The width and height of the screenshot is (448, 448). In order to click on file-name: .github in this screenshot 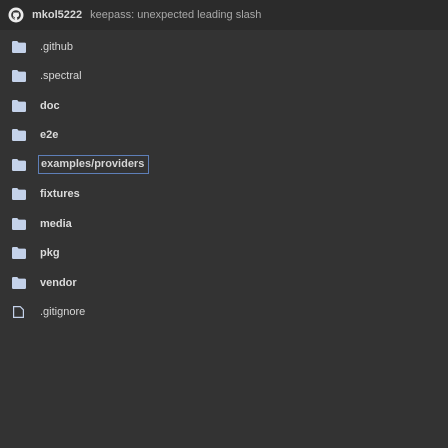, I will do `click(56, 47)`.